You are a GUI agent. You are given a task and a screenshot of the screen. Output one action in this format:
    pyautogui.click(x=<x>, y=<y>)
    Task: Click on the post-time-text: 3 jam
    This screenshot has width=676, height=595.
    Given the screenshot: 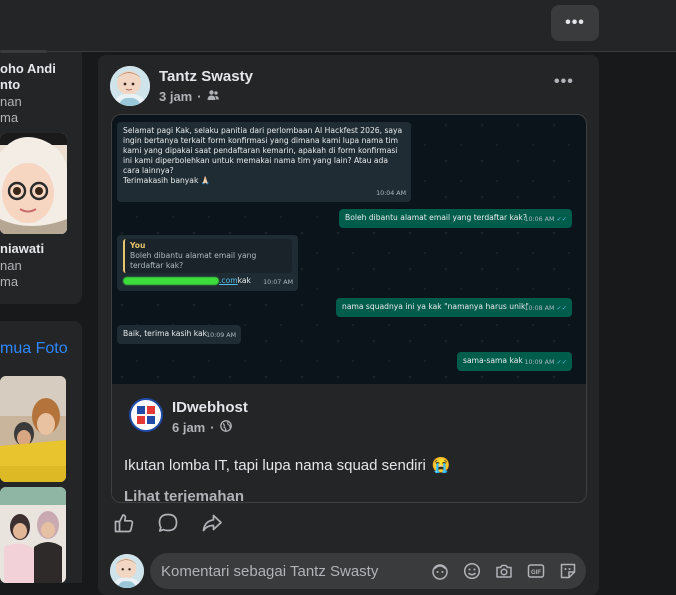 What is the action you would take?
    pyautogui.click(x=175, y=96)
    